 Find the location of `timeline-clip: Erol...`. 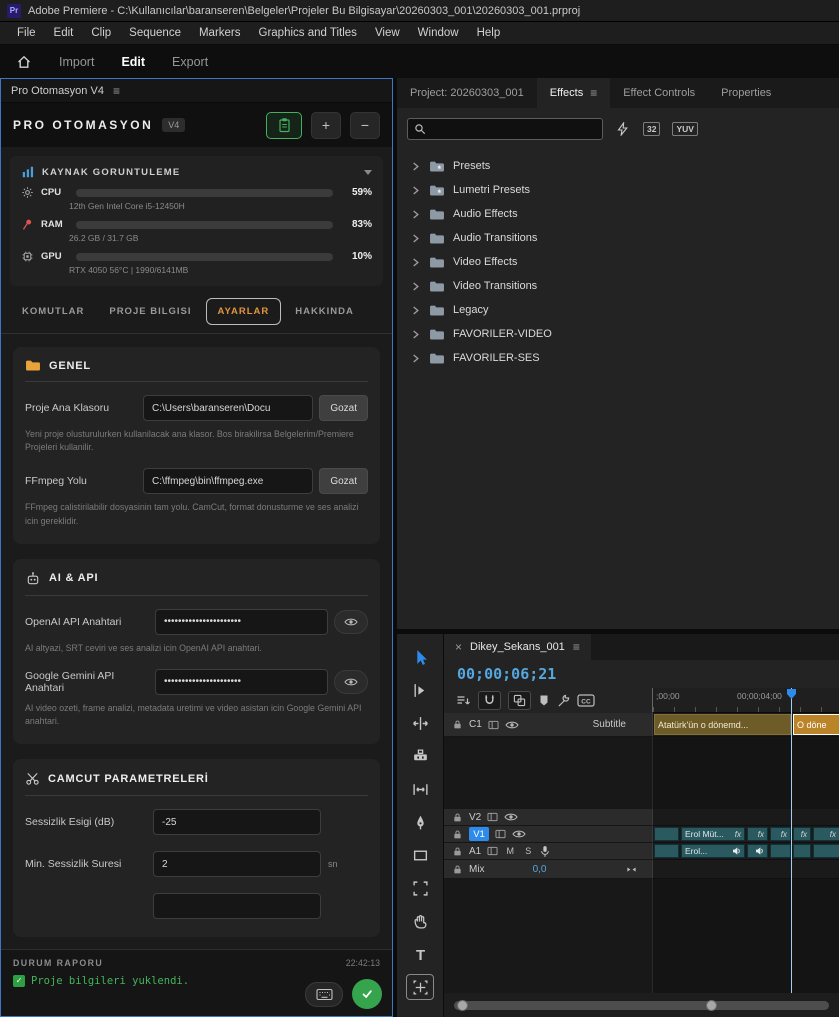

timeline-clip: Erol... is located at coordinates (713, 851).